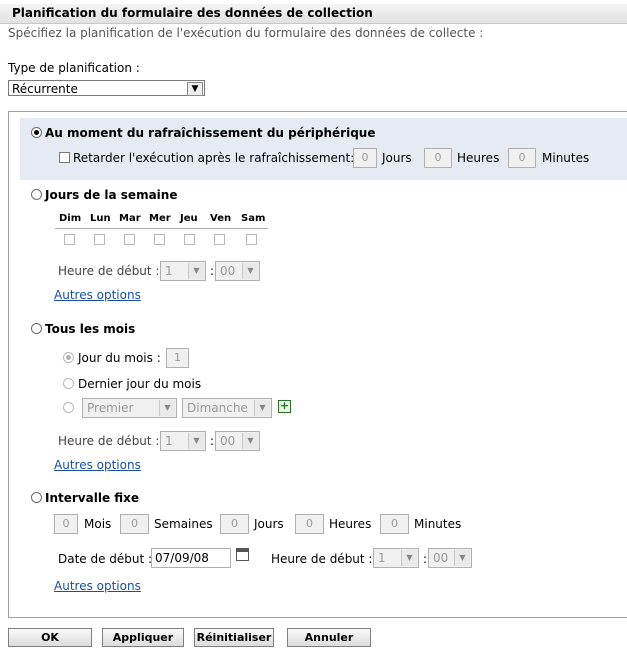  Describe the element at coordinates (74, 68) in the screenshot. I see `schedule-type-label: Type de planification :` at that location.